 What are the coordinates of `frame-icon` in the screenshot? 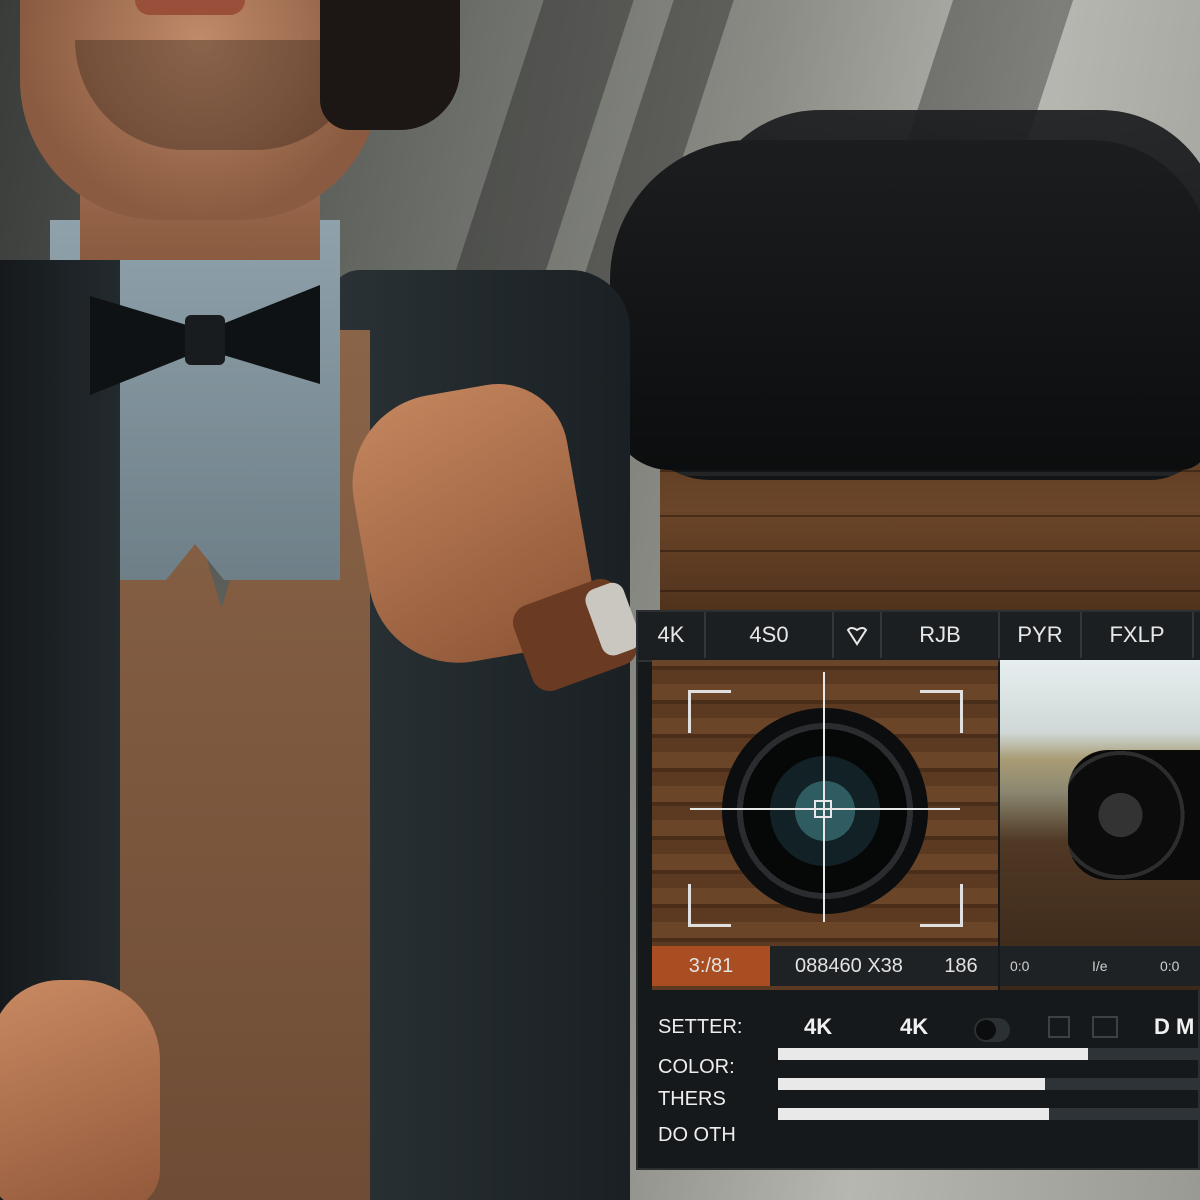 It's located at (1105, 1027).